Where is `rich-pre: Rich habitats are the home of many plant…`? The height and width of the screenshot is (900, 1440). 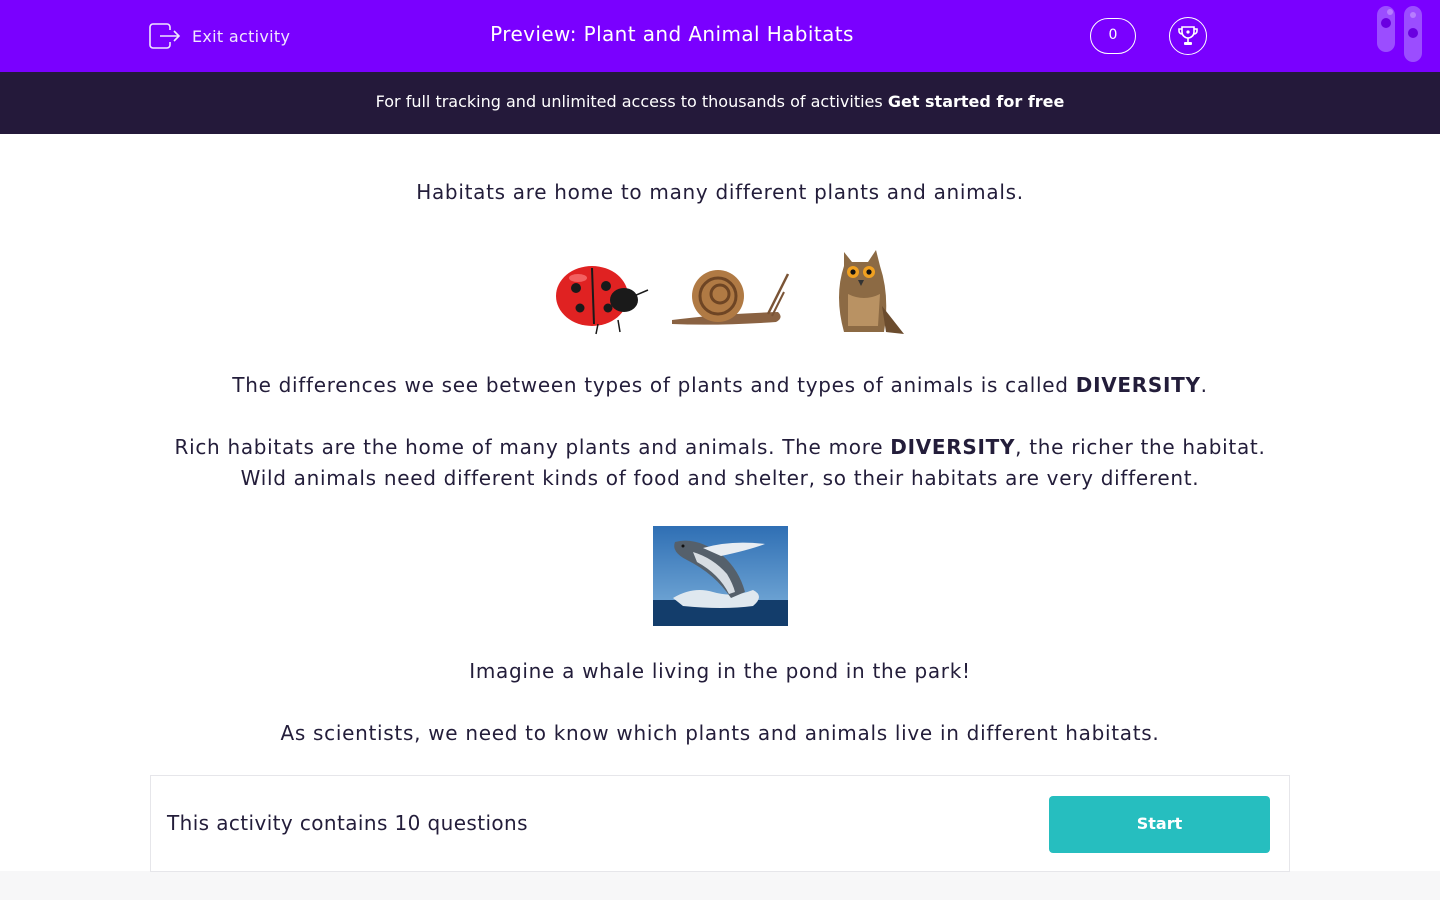
rich-pre: Rich habitats are the home of many plant… is located at coordinates (532, 447).